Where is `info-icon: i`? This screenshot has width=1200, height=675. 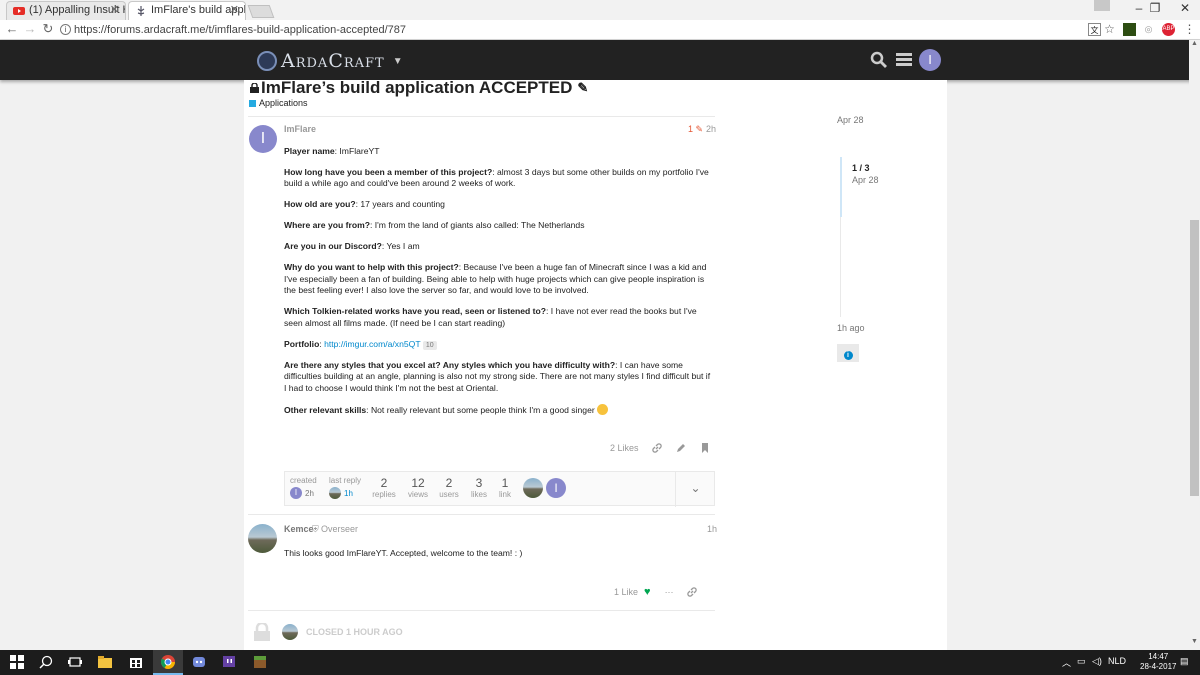 info-icon: i is located at coordinates (65, 29).